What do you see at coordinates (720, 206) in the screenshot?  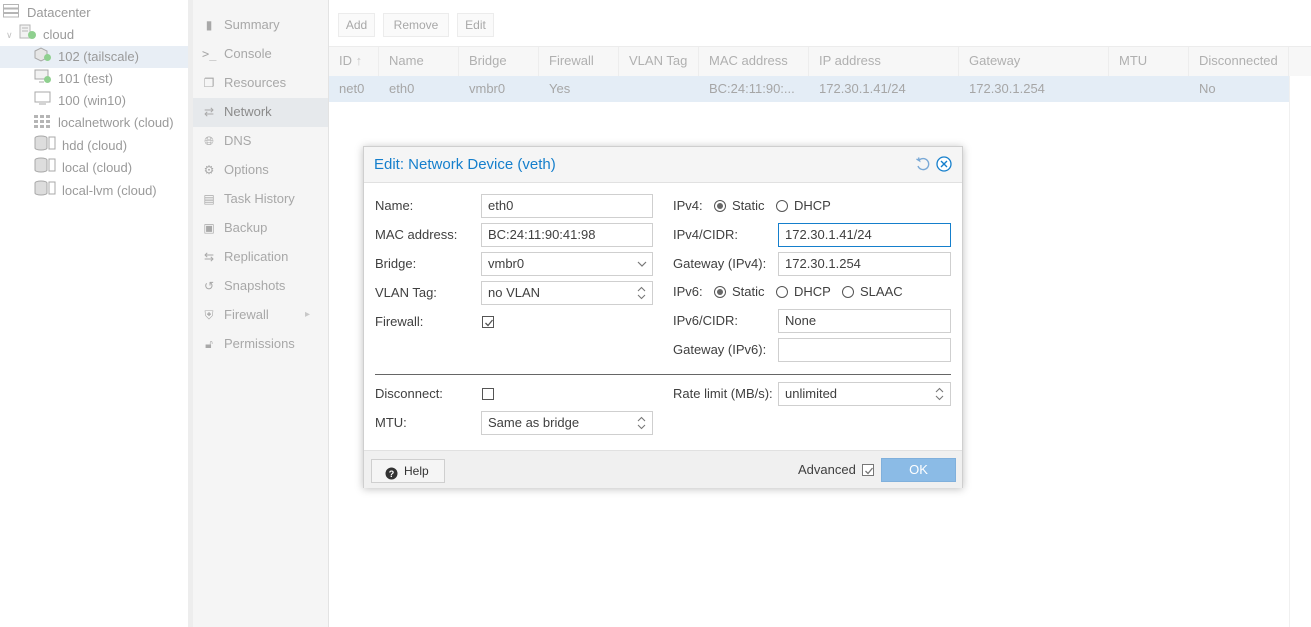 I see `ipv4-static-radio` at bounding box center [720, 206].